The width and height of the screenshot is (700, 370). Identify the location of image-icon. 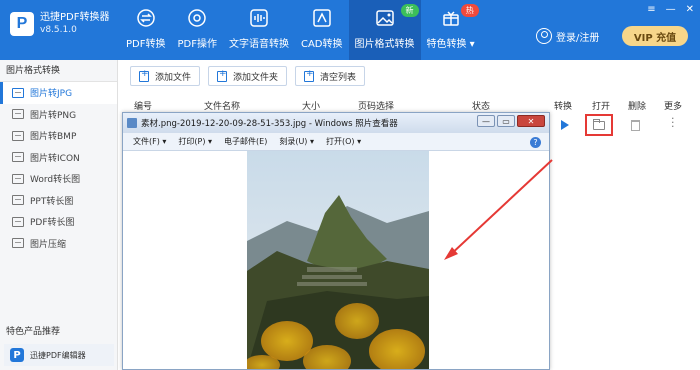
(385, 18).